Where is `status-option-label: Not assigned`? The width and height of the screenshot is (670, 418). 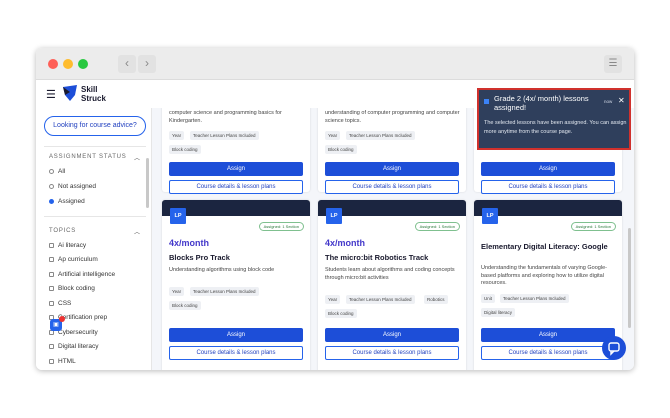 status-option-label: Not assigned is located at coordinates (77, 186).